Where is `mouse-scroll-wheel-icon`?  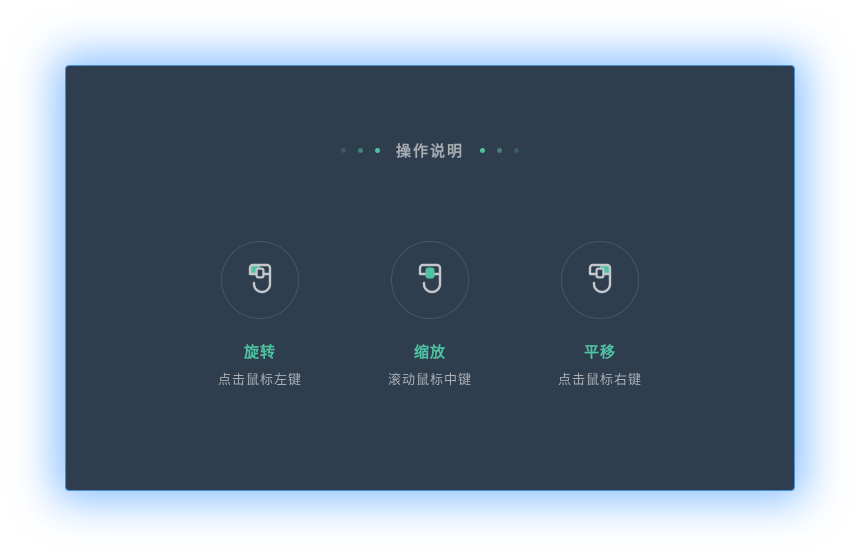 mouse-scroll-wheel-icon is located at coordinates (430, 278).